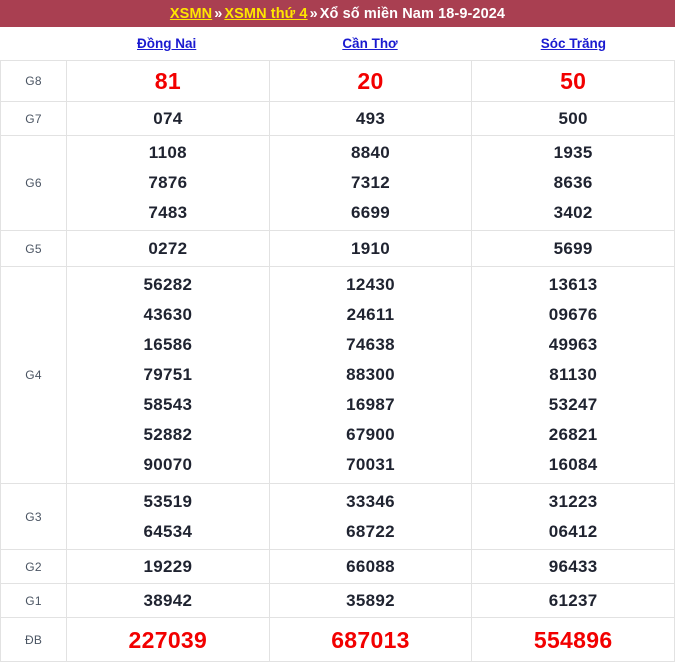  I want to click on number: 81, so click(167, 81).